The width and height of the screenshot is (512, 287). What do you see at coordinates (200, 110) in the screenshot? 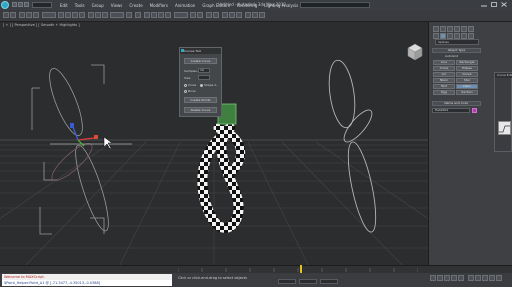
I see `delete-curve-button: Delete Curve` at bounding box center [200, 110].